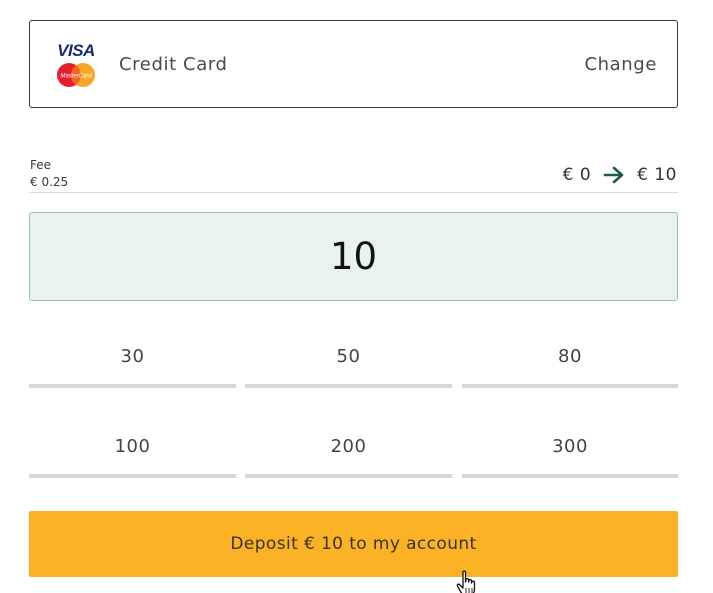 Image resolution: width=713 pixels, height=593 pixels. Describe the element at coordinates (353, 64) in the screenshot. I see `payment-method-card: VISA MasterCard Credit Card Change` at that location.